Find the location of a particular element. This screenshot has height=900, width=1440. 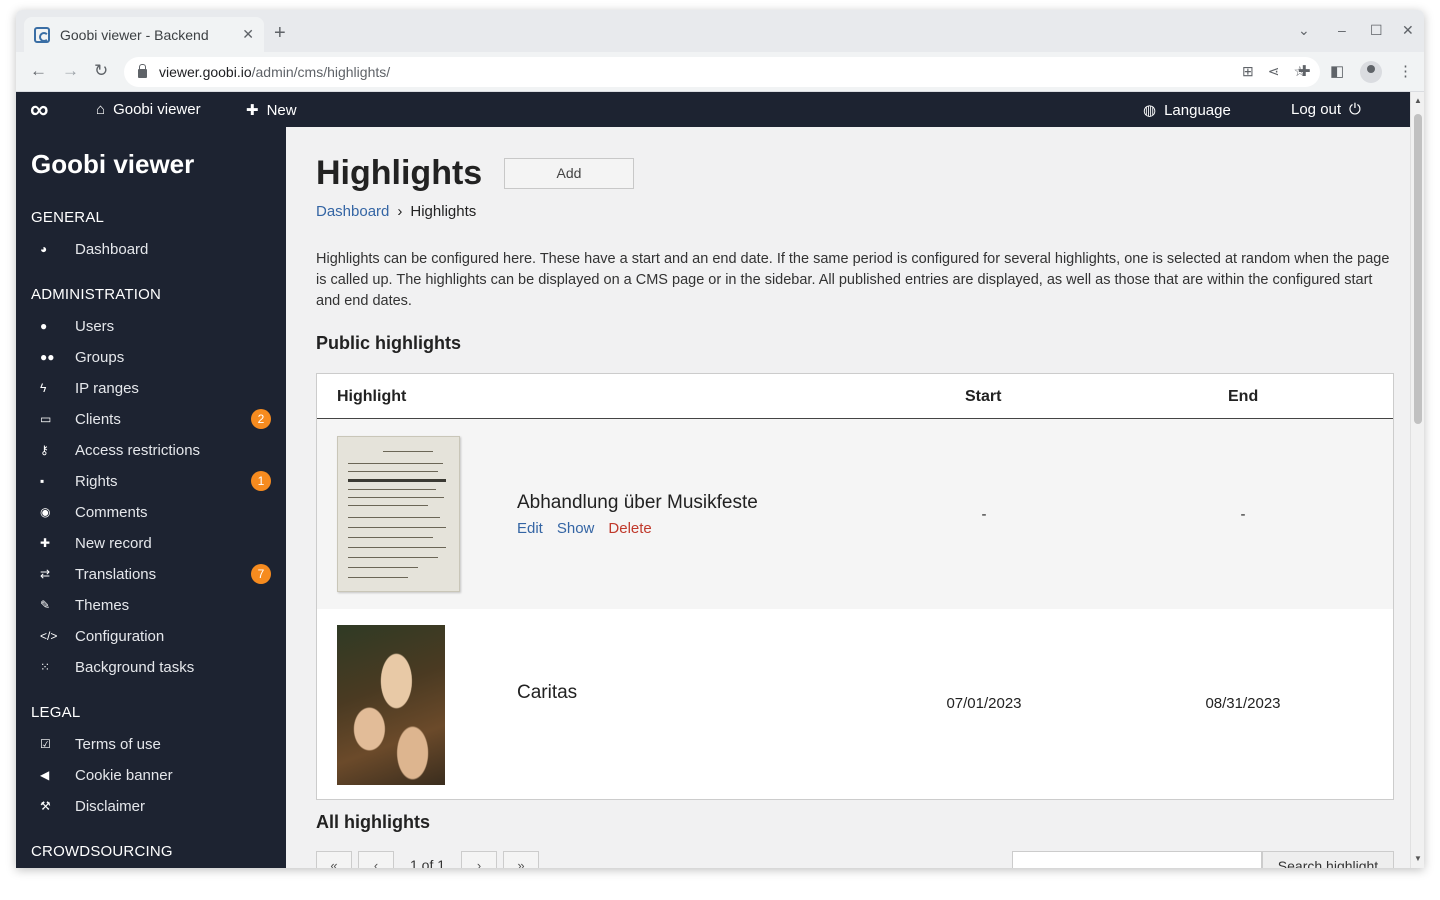

language-label: Language is located at coordinates (1197, 110).